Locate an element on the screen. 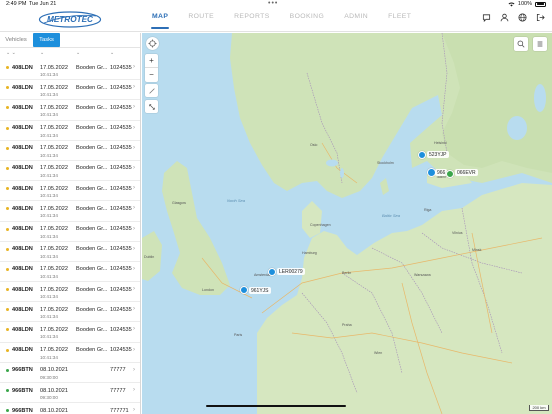 Image resolution: width=552 pixels, height=414 pixels. vehicle-marker-label: 066EVR is located at coordinates (466, 172).